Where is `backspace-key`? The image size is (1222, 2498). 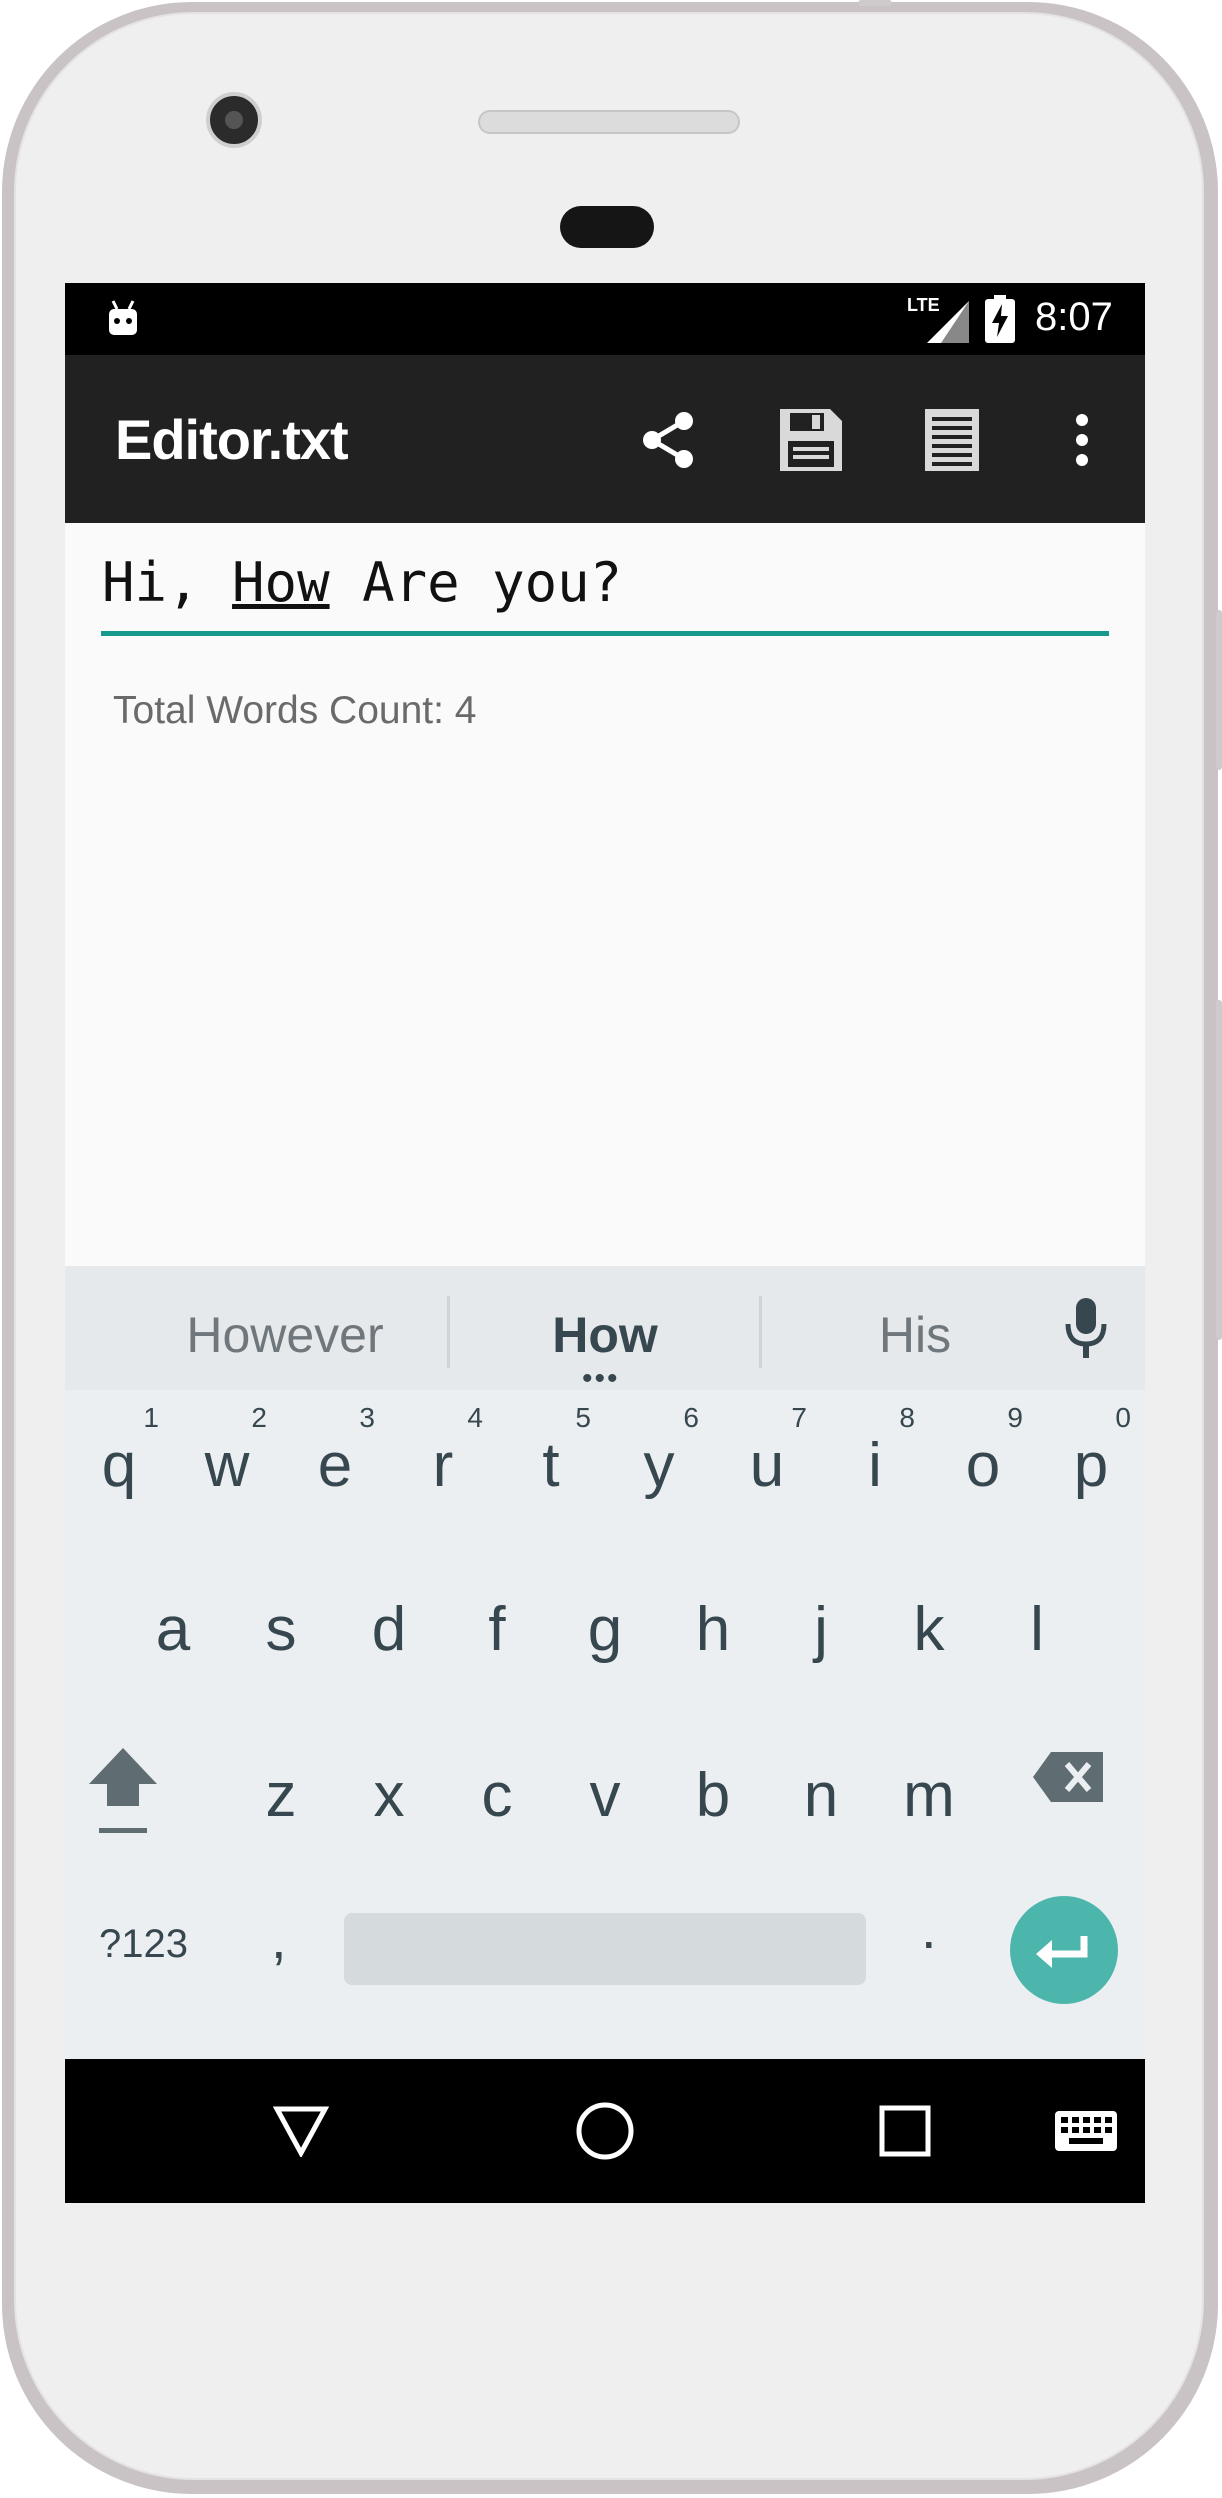
backspace-key is located at coordinates (1069, 1781).